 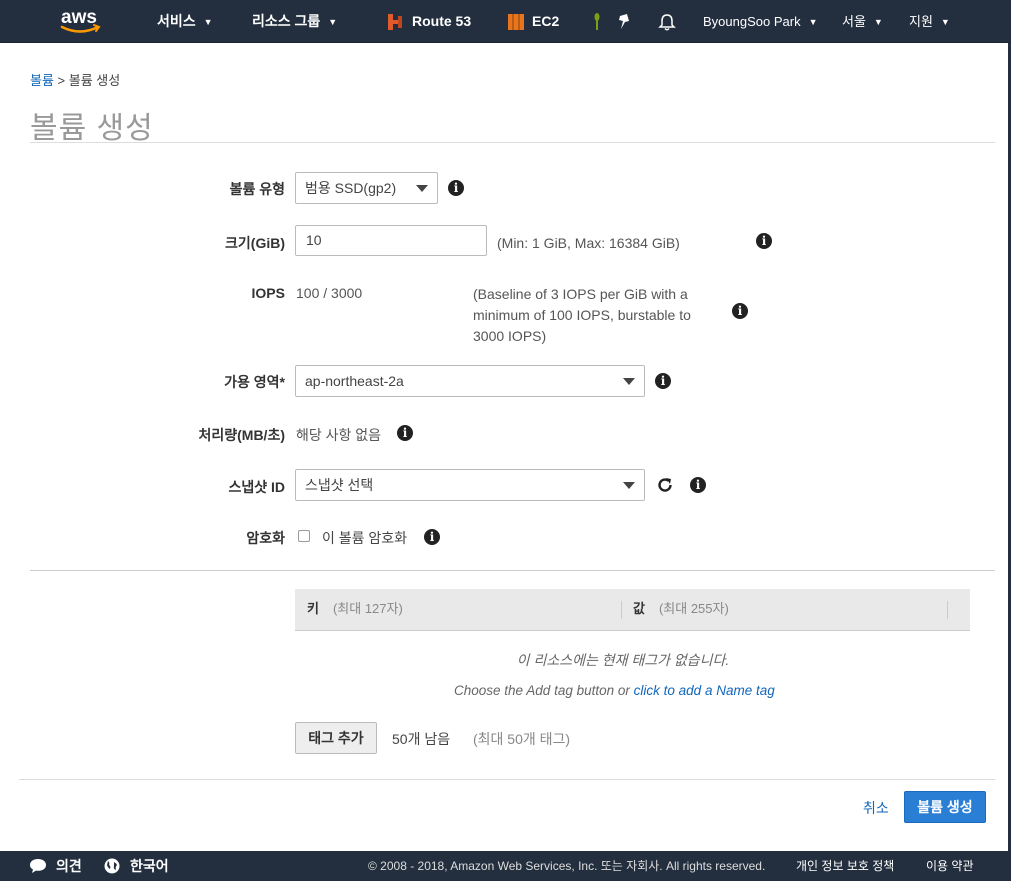 What do you see at coordinates (752, 21) in the screenshot?
I see `account-menu-label: ByoungSoo Park` at bounding box center [752, 21].